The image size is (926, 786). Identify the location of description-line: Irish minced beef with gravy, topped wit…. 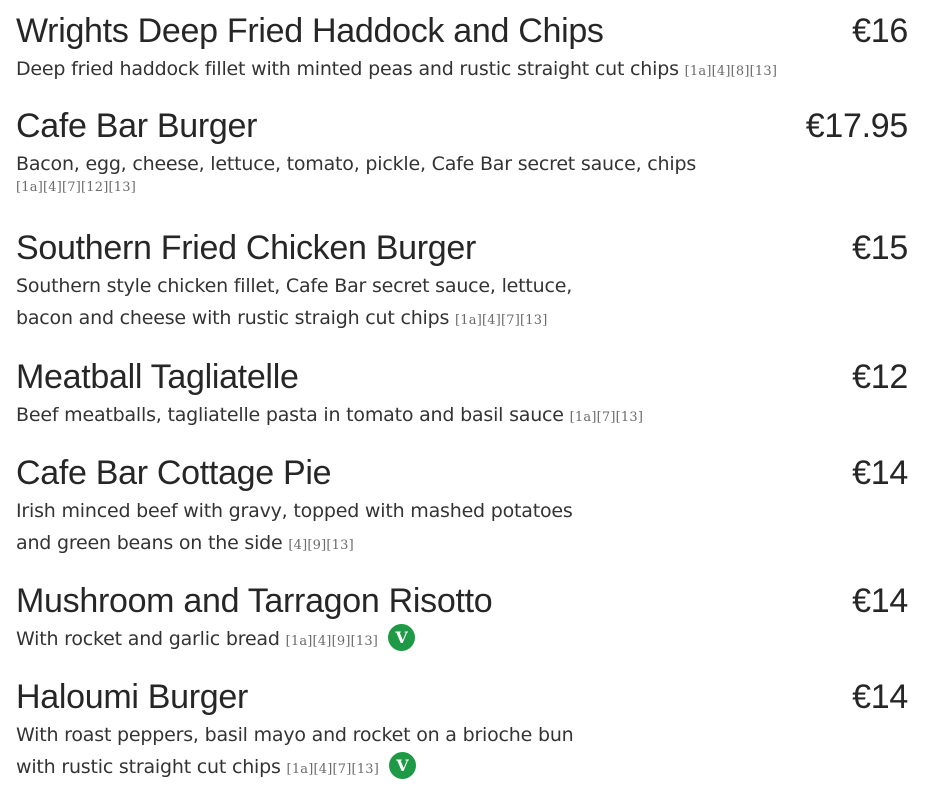
(462, 511).